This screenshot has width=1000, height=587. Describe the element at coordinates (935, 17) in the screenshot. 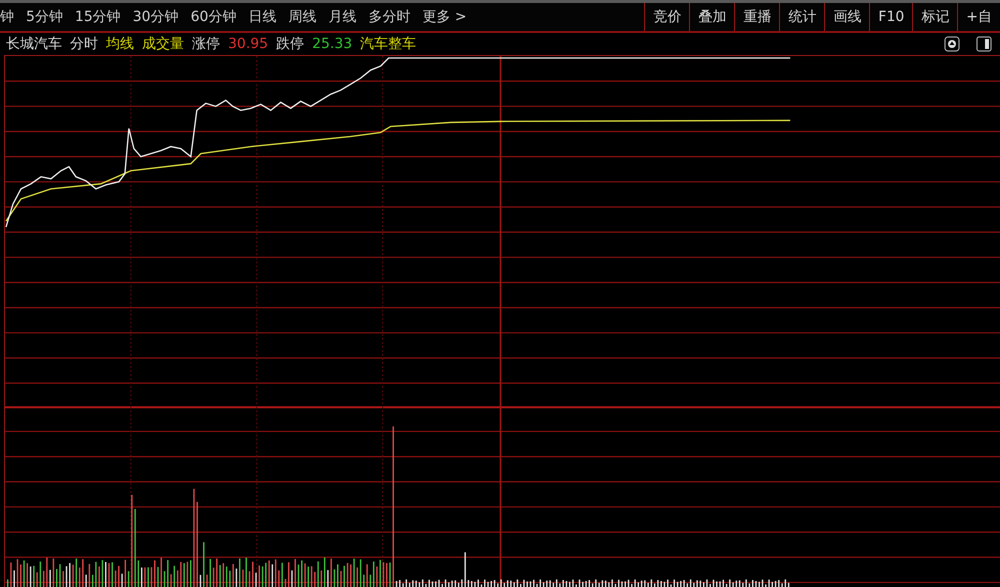

I see `toolbar-button: 标记` at that location.